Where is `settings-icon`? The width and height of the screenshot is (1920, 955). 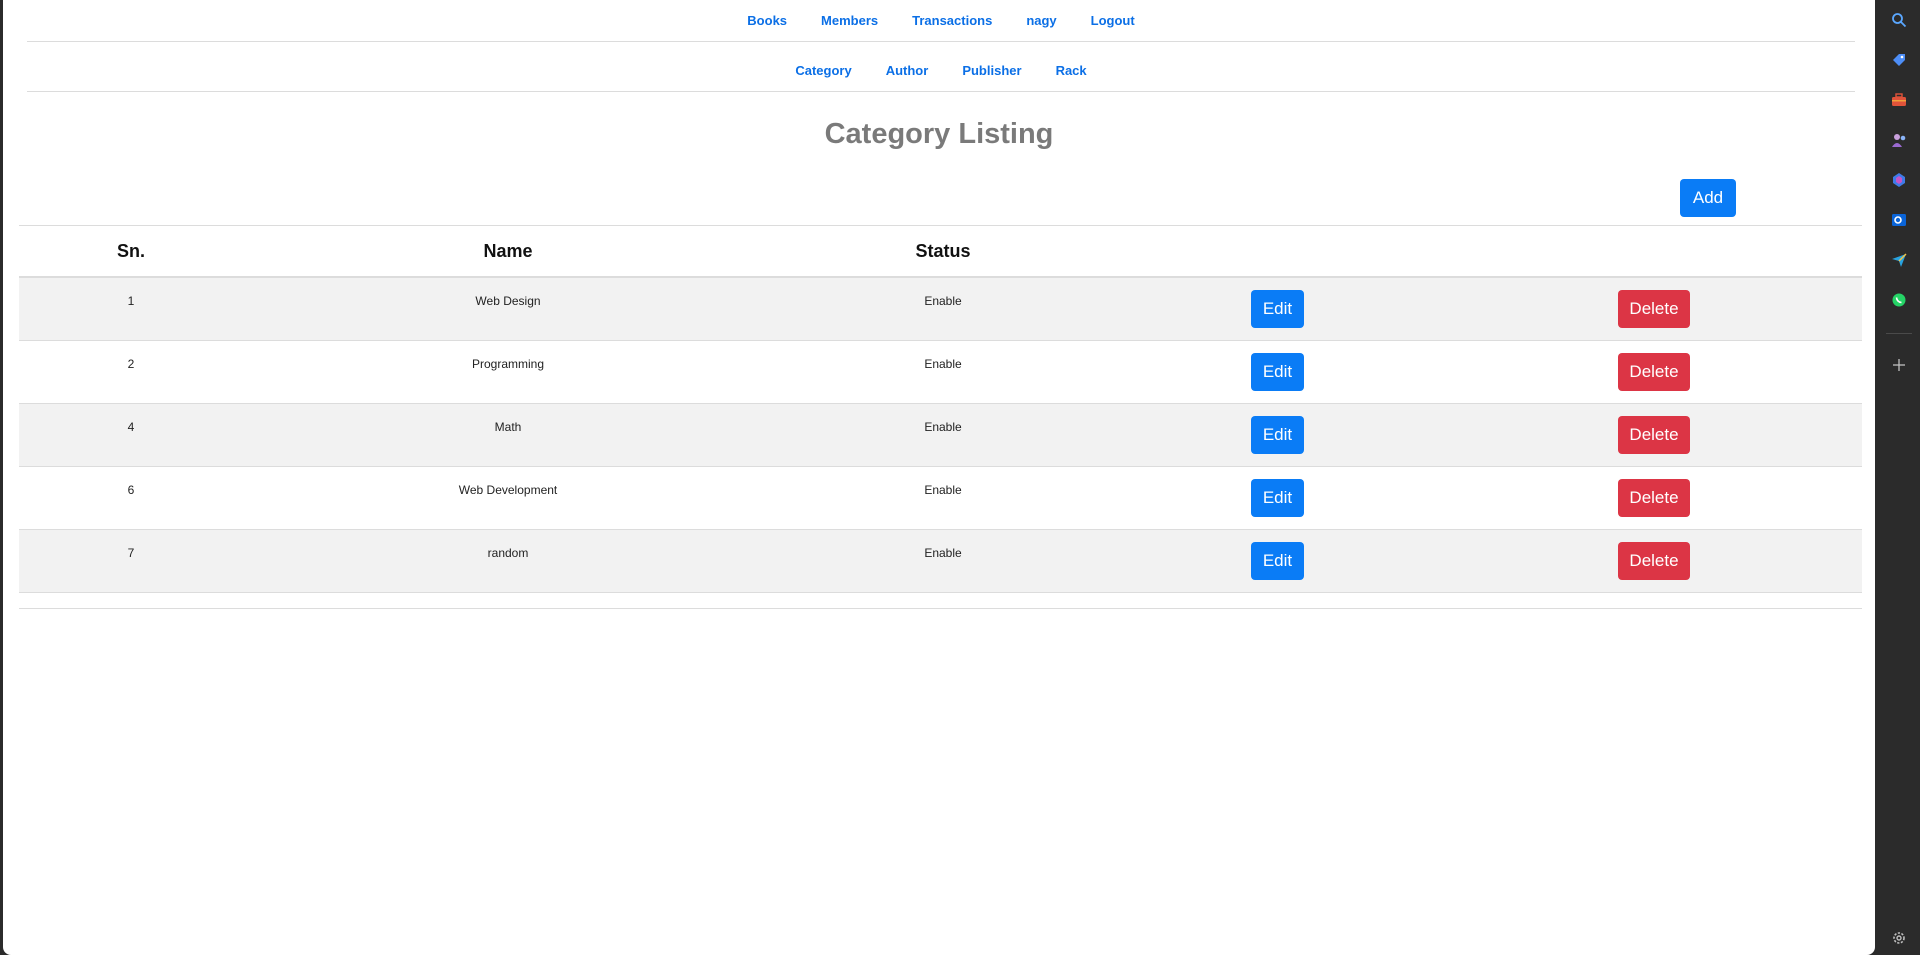
settings-icon is located at coordinates (1899, 938).